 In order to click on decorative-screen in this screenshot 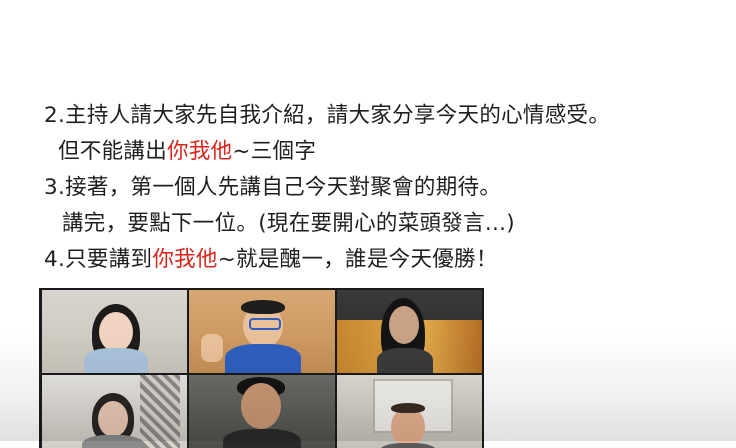, I will do `click(160, 411)`.